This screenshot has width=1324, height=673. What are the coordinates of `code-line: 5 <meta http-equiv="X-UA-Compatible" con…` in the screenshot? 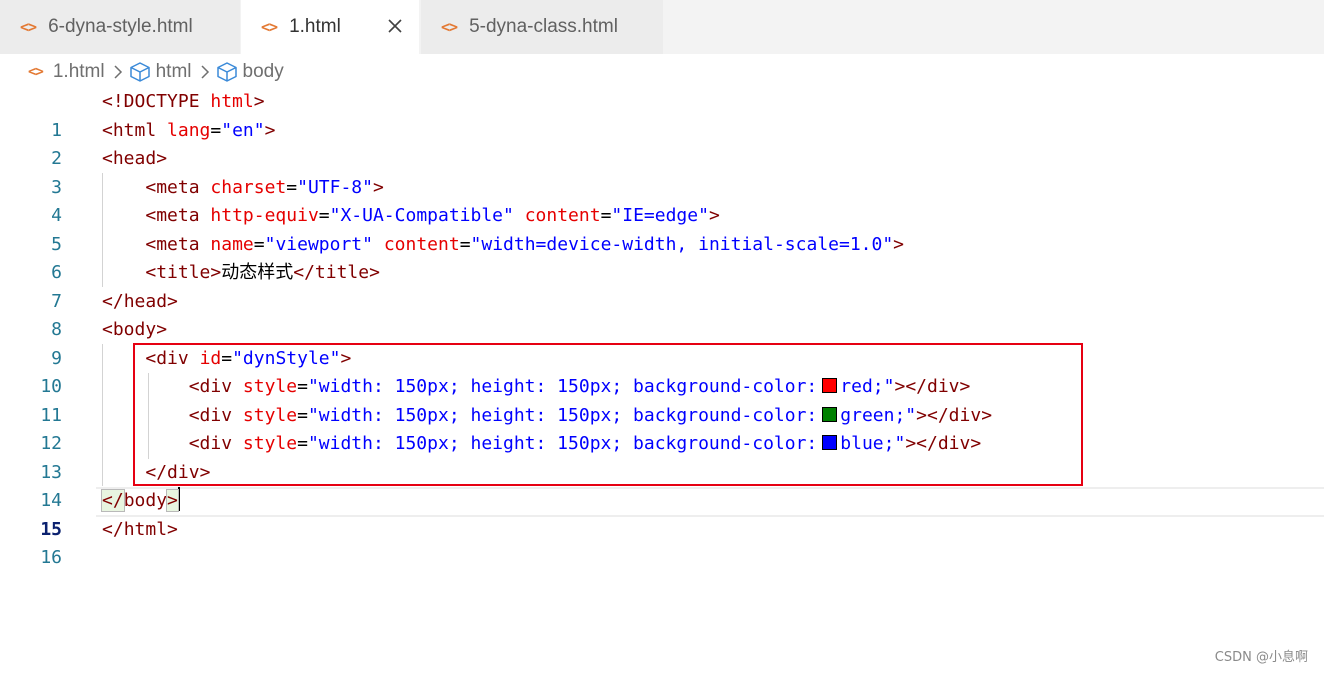 It's located at (662, 228).